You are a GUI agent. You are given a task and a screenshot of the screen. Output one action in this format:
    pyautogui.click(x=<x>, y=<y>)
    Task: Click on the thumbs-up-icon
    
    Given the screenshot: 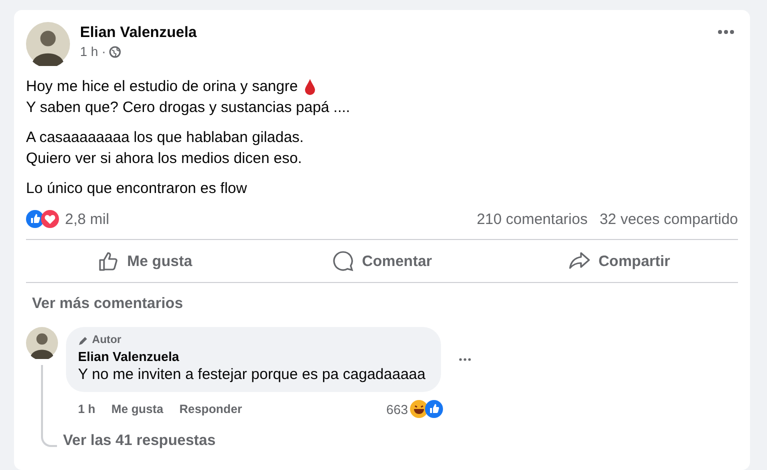 What is the action you would take?
    pyautogui.click(x=108, y=261)
    